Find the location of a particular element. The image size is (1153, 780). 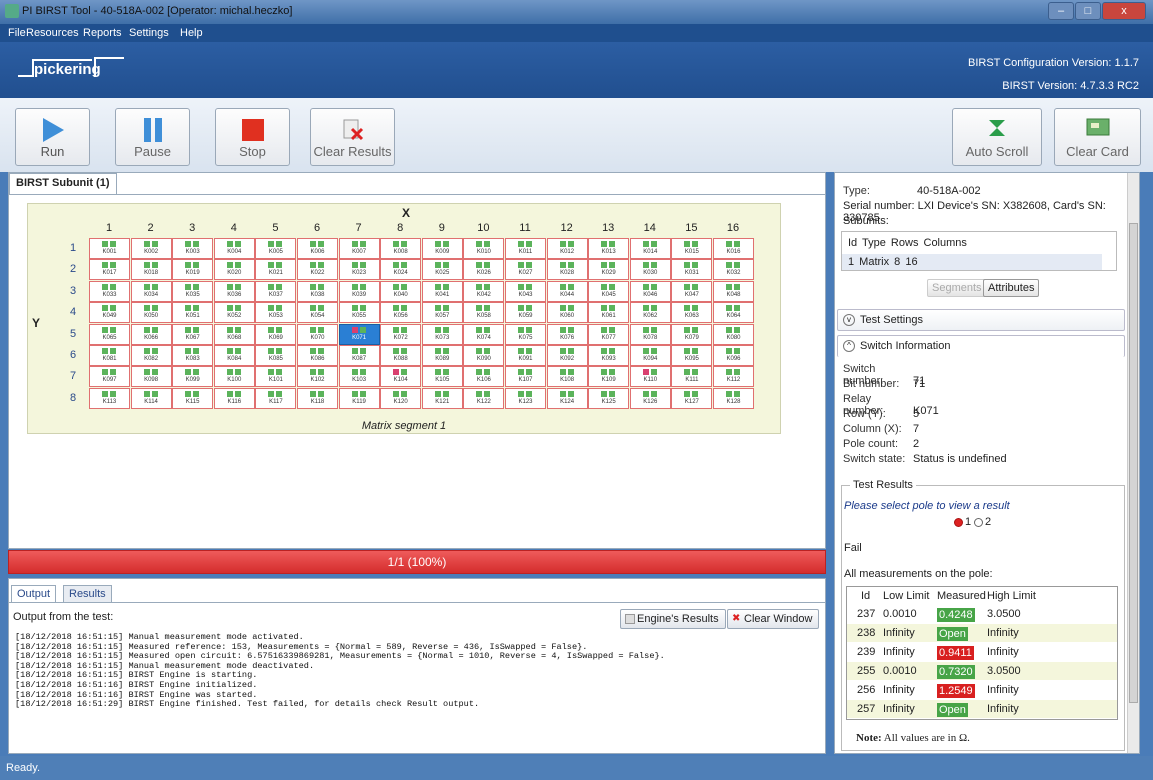

relay-cell: K014 is located at coordinates (650, 248).